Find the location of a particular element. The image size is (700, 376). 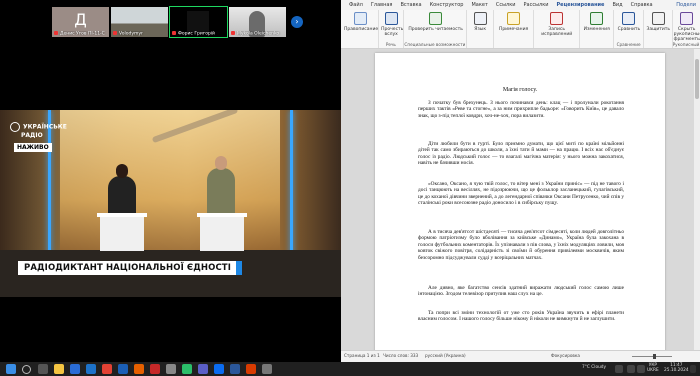

store-icon is located at coordinates (91, 369).